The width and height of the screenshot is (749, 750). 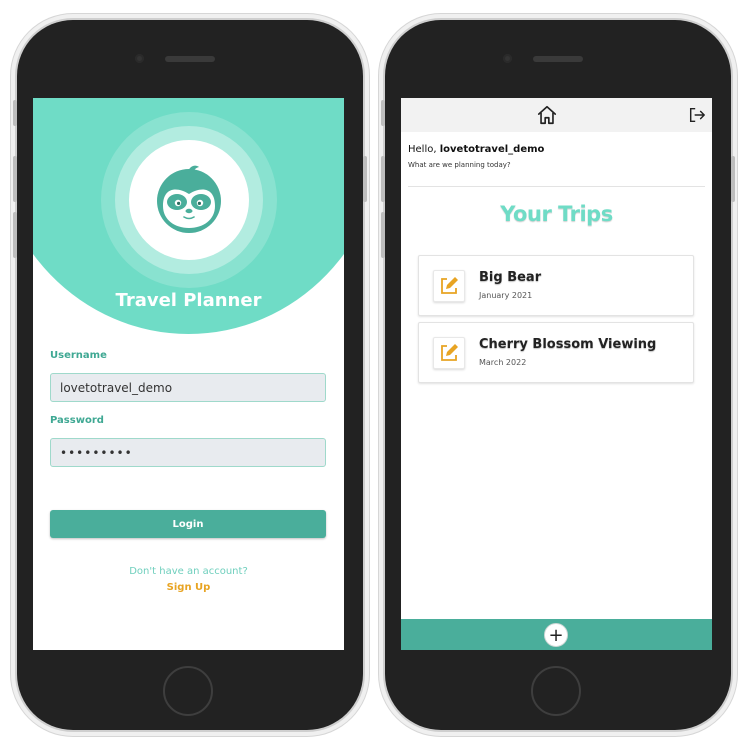 I want to click on trip-date: March 2022, so click(x=503, y=362).